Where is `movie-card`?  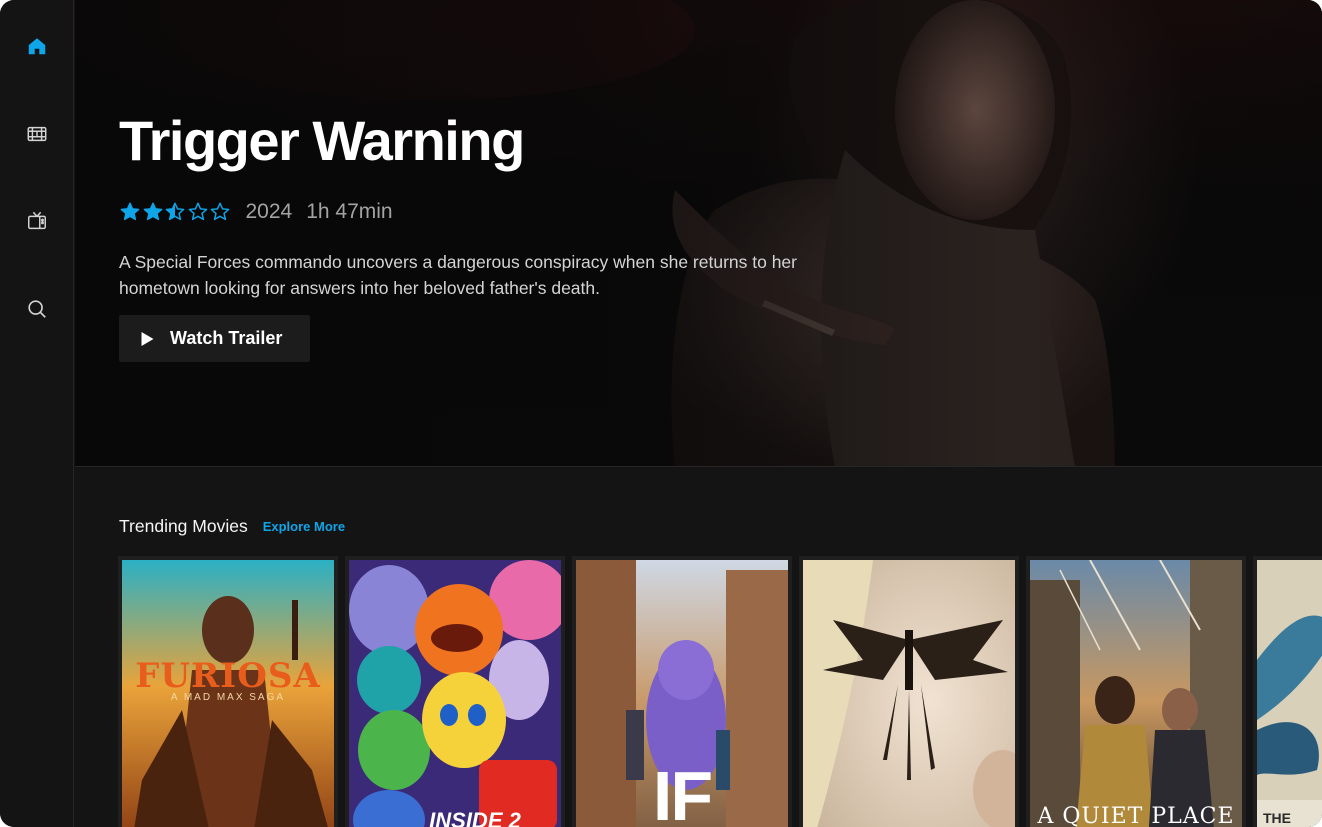 movie-card is located at coordinates (909, 691).